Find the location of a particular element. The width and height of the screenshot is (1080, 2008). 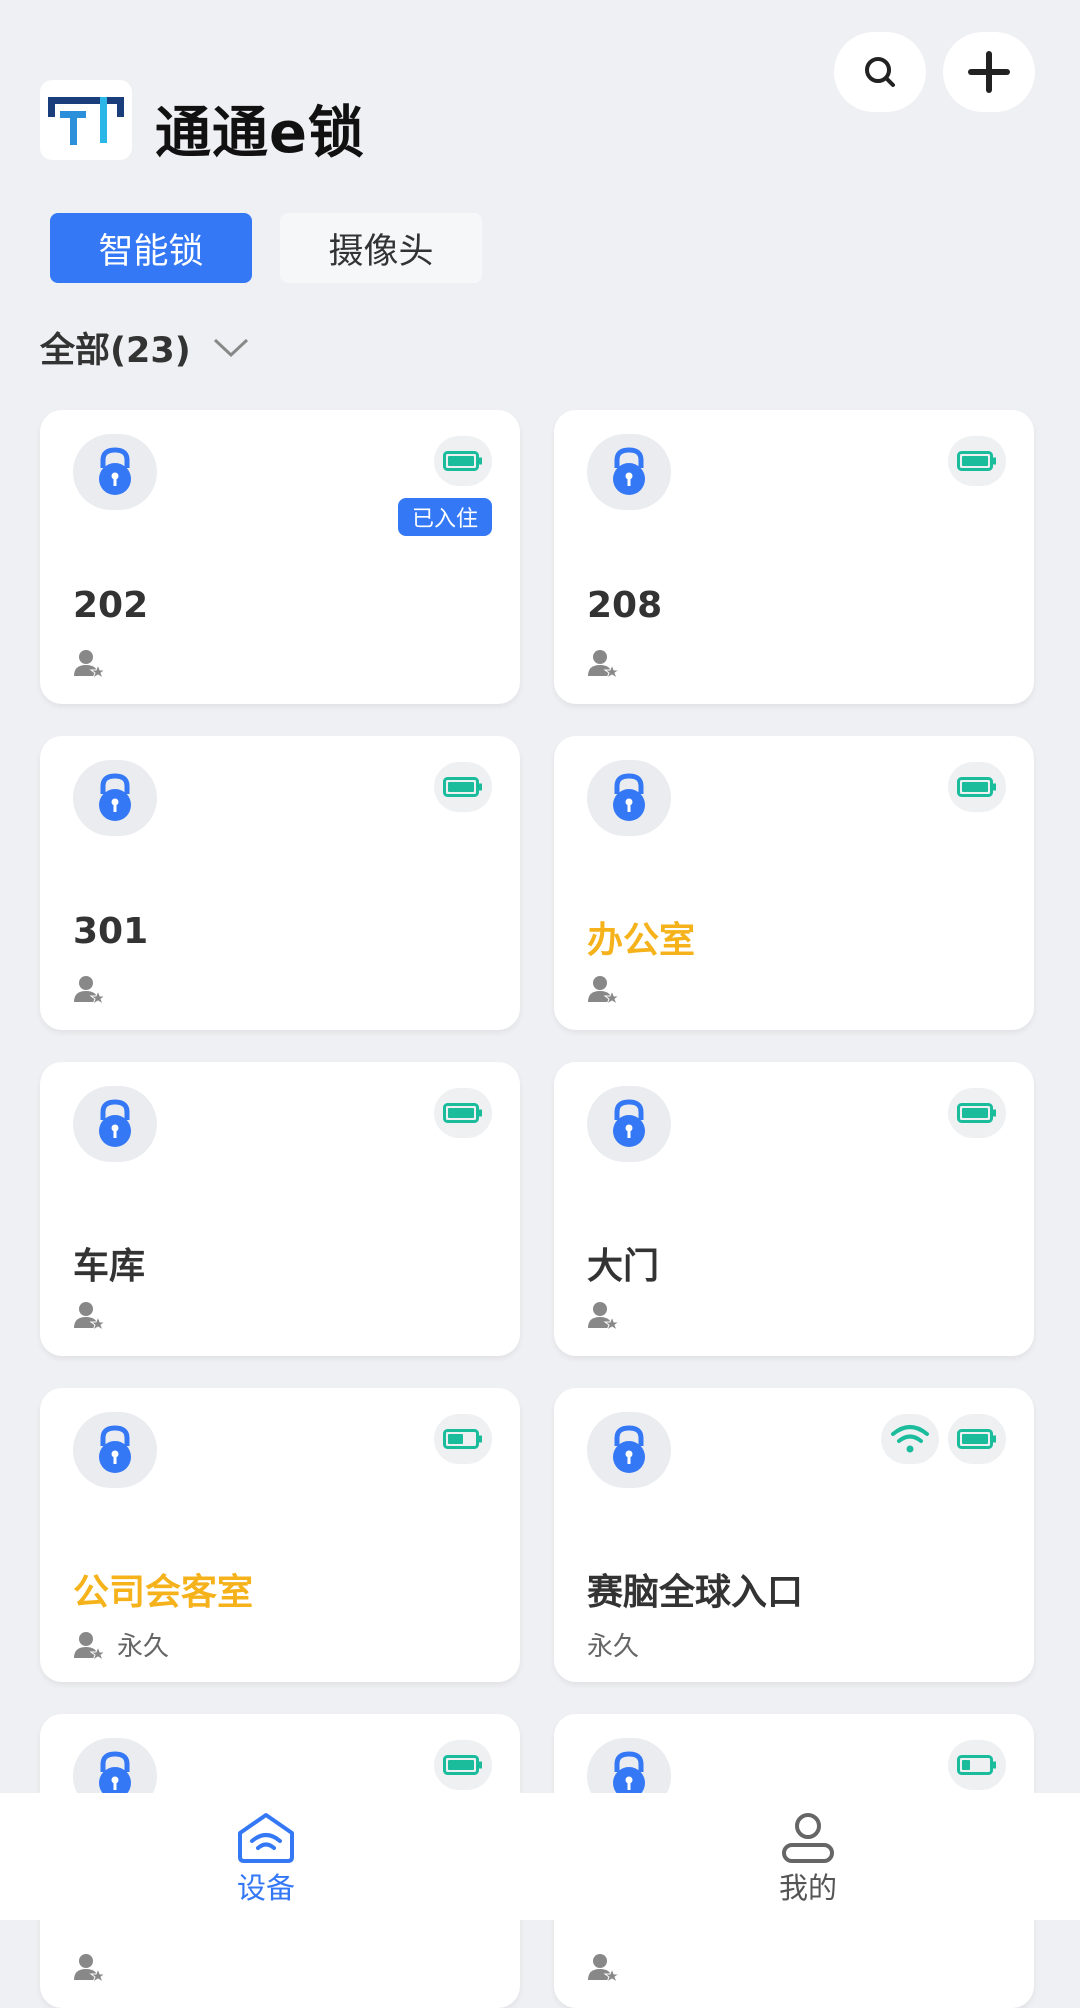

add-device-button is located at coordinates (989, 72).